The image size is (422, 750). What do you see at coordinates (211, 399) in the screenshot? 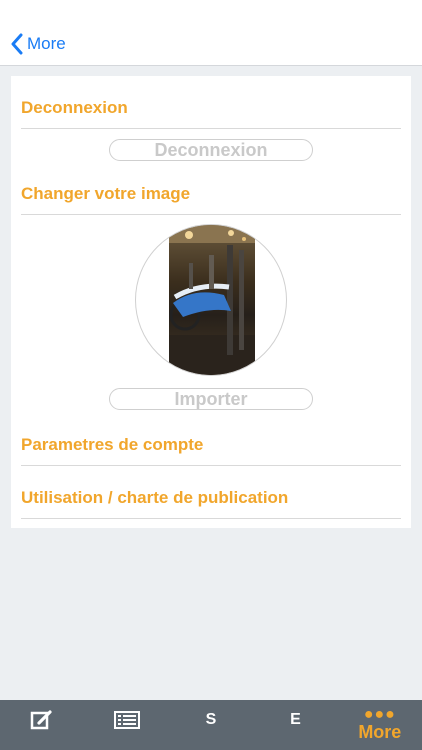
I see `import-button: Importer` at bounding box center [211, 399].